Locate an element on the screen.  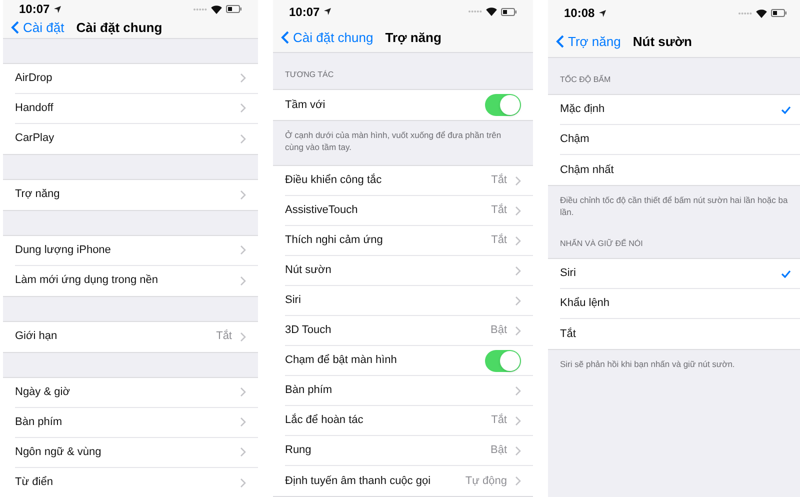
setting-label: Thích nghi cảm ứng is located at coordinates (334, 240).